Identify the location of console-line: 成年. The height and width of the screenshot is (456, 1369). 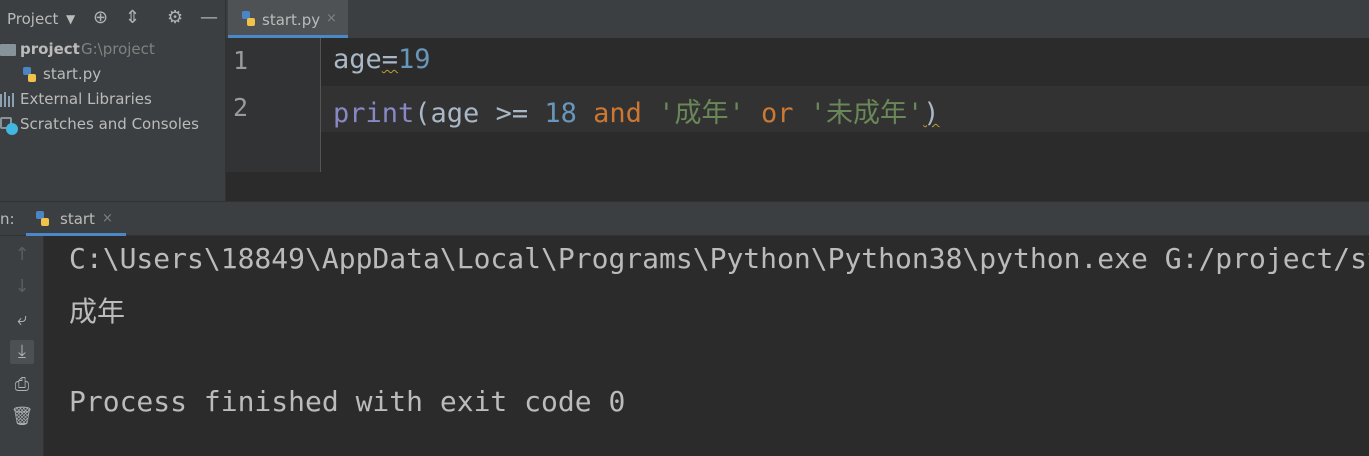
(97, 311).